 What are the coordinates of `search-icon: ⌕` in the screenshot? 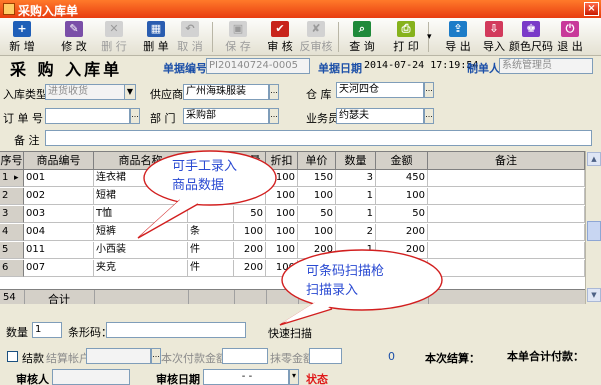 It's located at (362, 29).